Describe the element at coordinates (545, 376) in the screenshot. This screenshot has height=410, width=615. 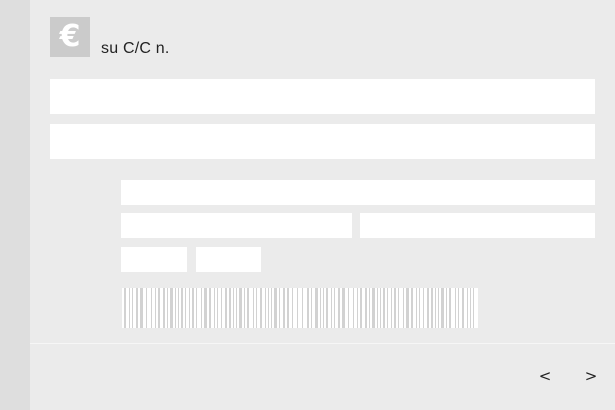
I see `previous-button: <` at that location.